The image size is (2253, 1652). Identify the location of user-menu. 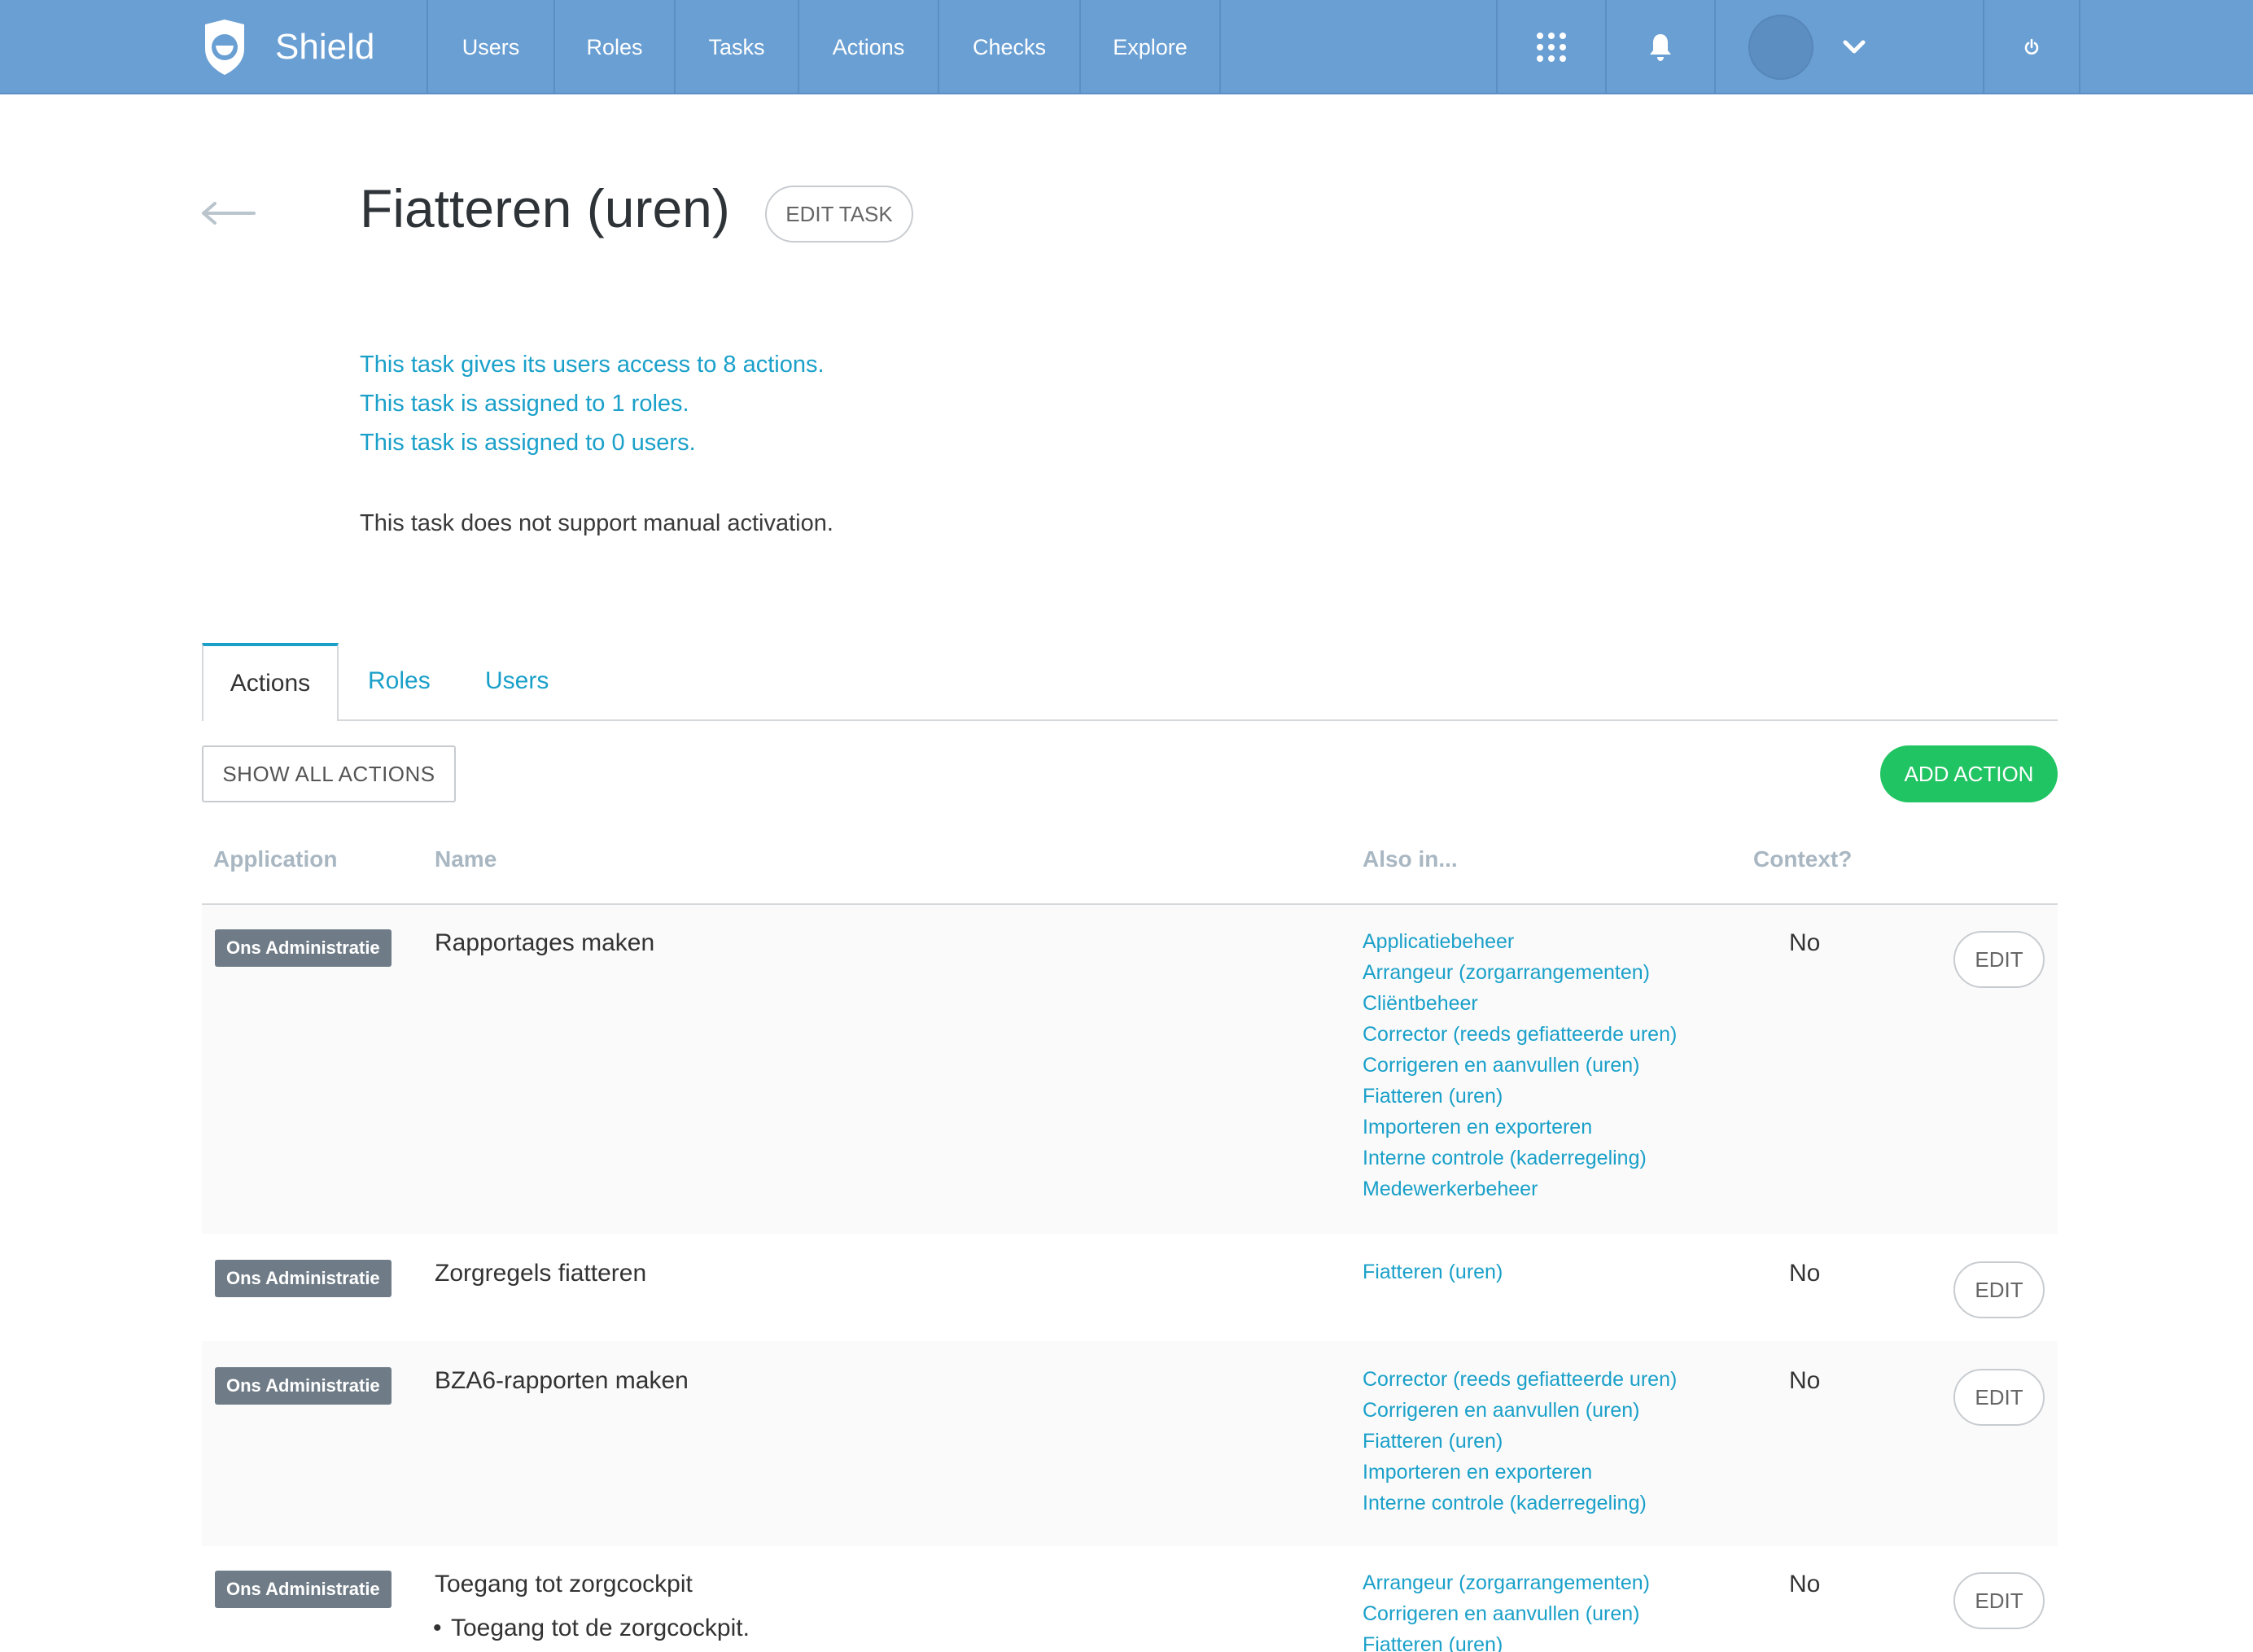
(1848, 47).